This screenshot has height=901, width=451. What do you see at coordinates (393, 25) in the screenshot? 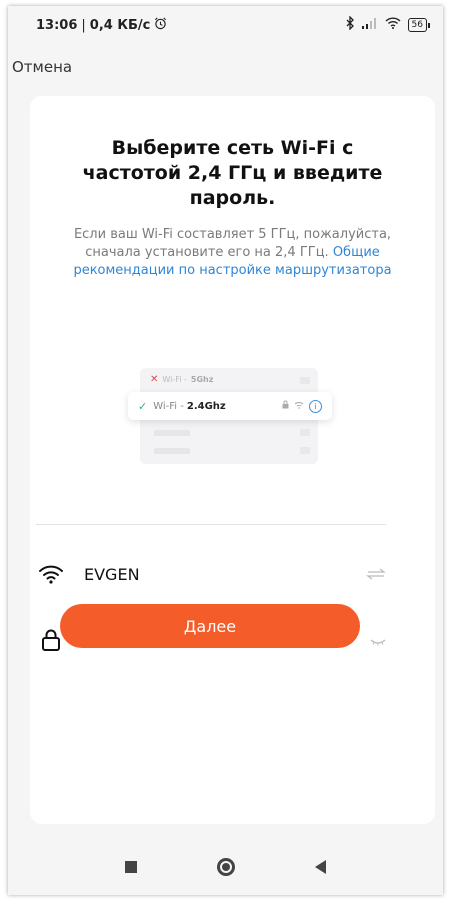
I see `wifi-status-icon` at bounding box center [393, 25].